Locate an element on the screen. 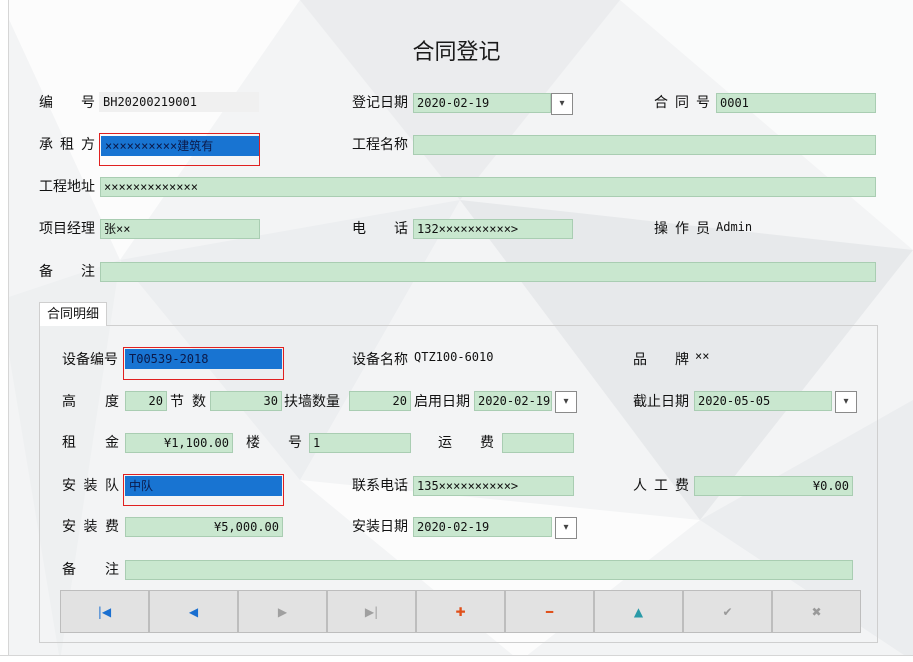 The height and width of the screenshot is (662, 913). first-record-icon: |◀ is located at coordinates (104, 611).